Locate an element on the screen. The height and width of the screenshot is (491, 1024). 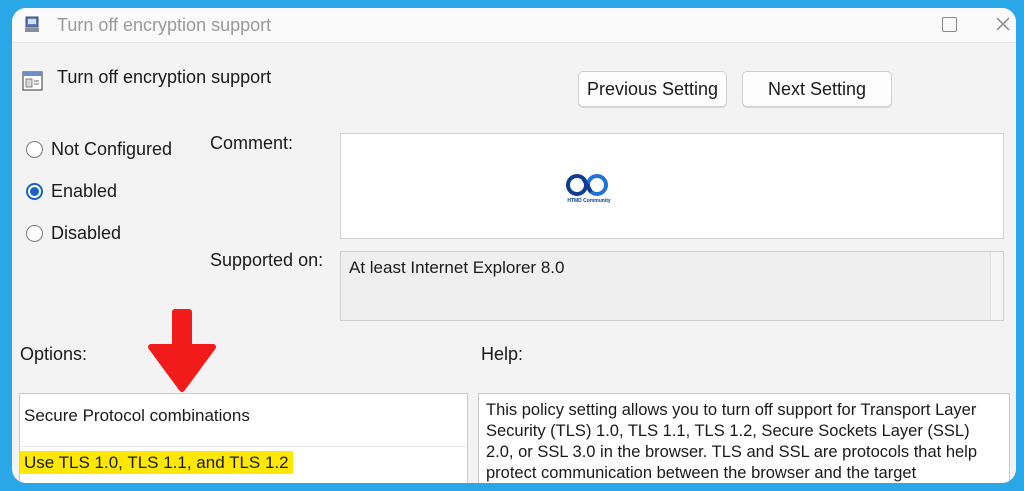
setting-title: Turn off encryption support is located at coordinates (164, 77).